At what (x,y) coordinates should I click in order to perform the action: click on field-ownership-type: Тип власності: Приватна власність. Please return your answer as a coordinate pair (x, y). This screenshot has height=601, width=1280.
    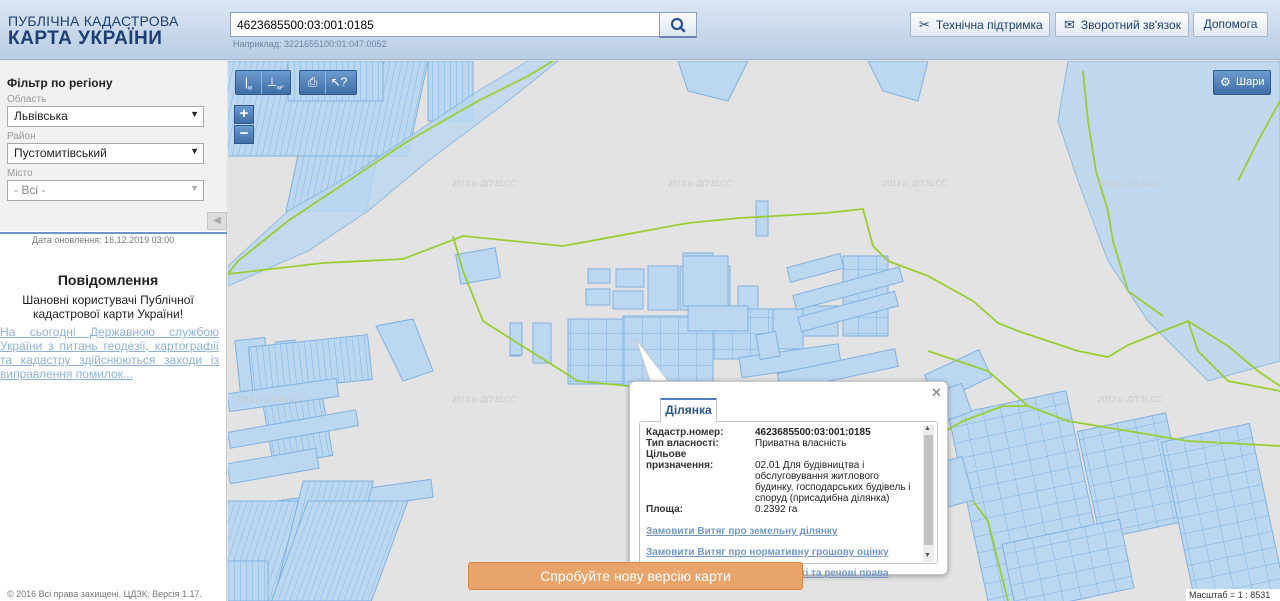
    Looking at the image, I should click on (746, 443).